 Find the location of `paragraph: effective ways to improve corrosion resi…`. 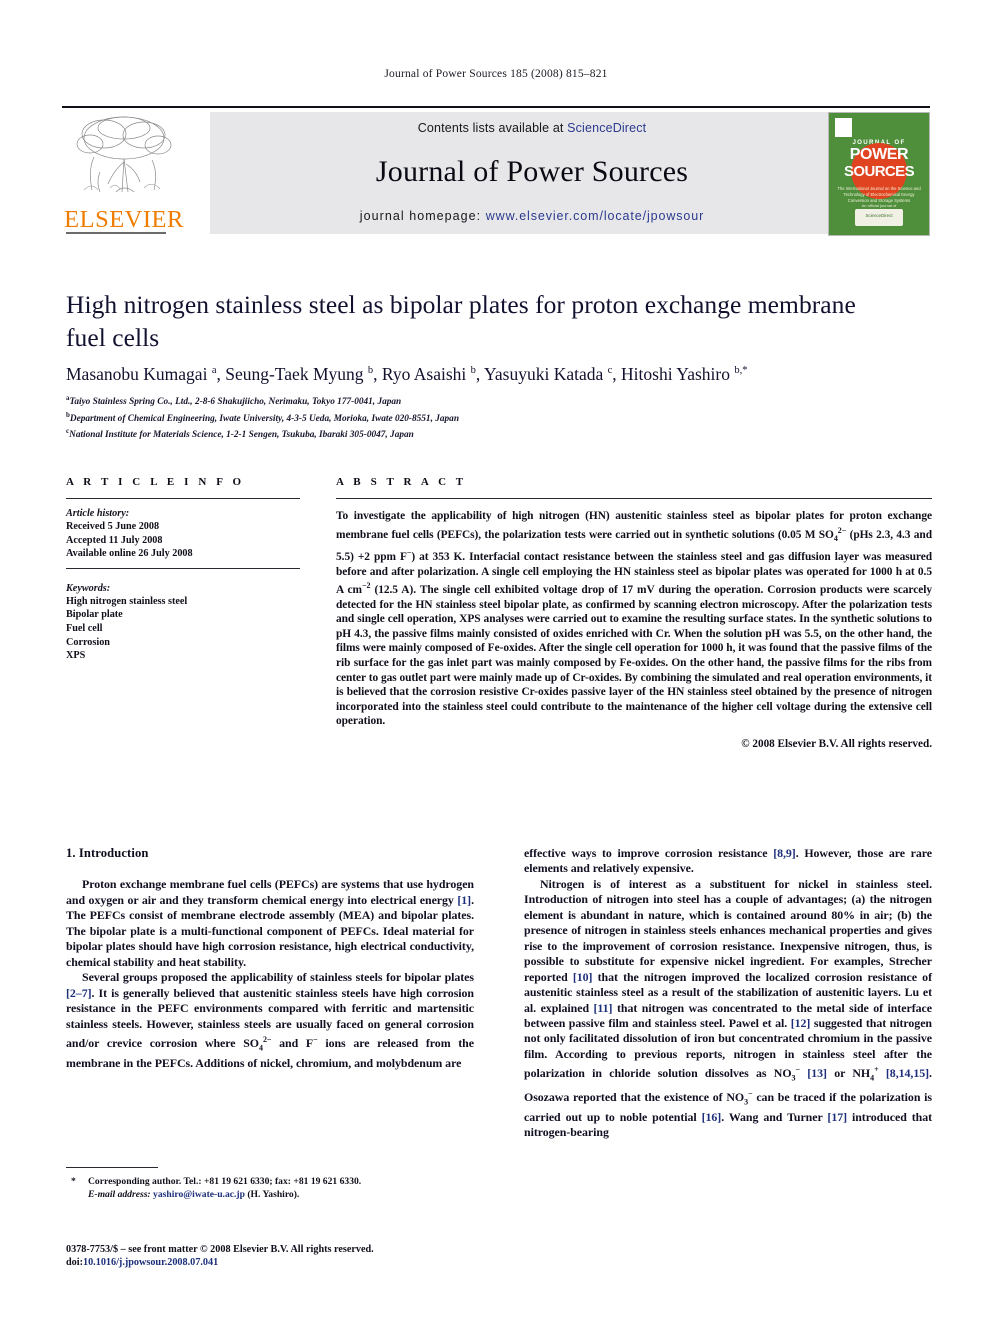

paragraph: effective ways to improve corrosion resi… is located at coordinates (728, 861).